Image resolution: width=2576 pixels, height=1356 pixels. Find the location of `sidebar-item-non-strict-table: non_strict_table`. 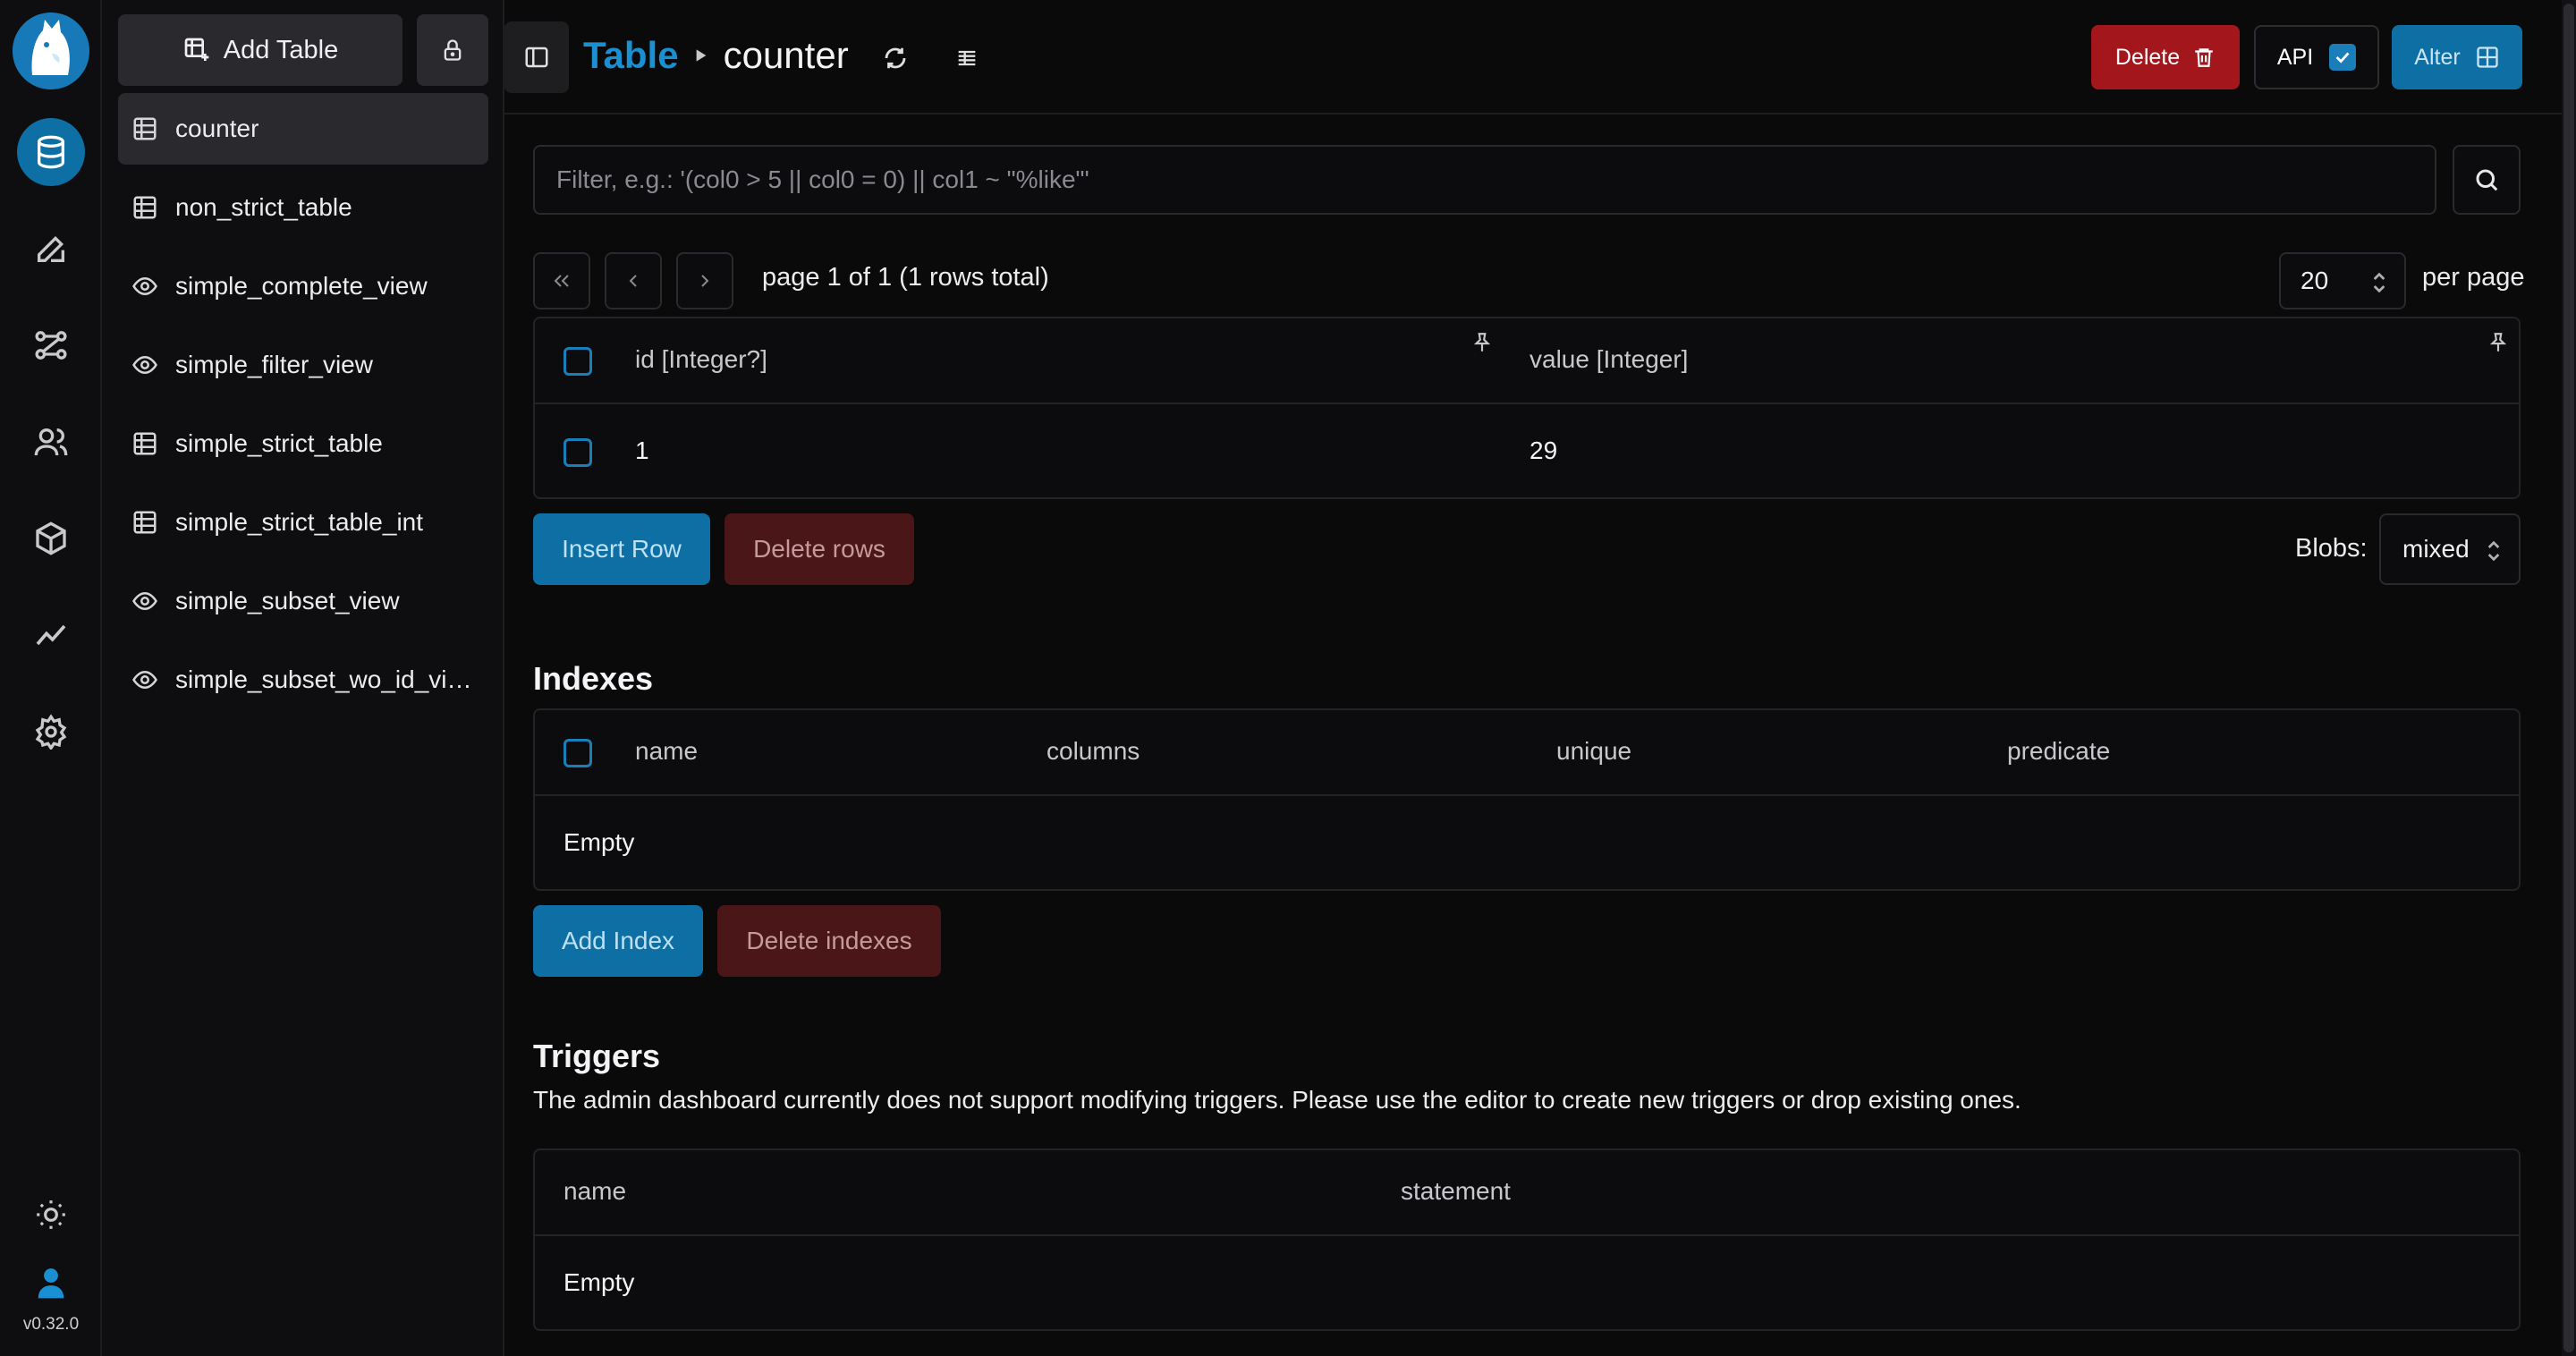

sidebar-item-non-strict-table: non_strict_table is located at coordinates (303, 207).